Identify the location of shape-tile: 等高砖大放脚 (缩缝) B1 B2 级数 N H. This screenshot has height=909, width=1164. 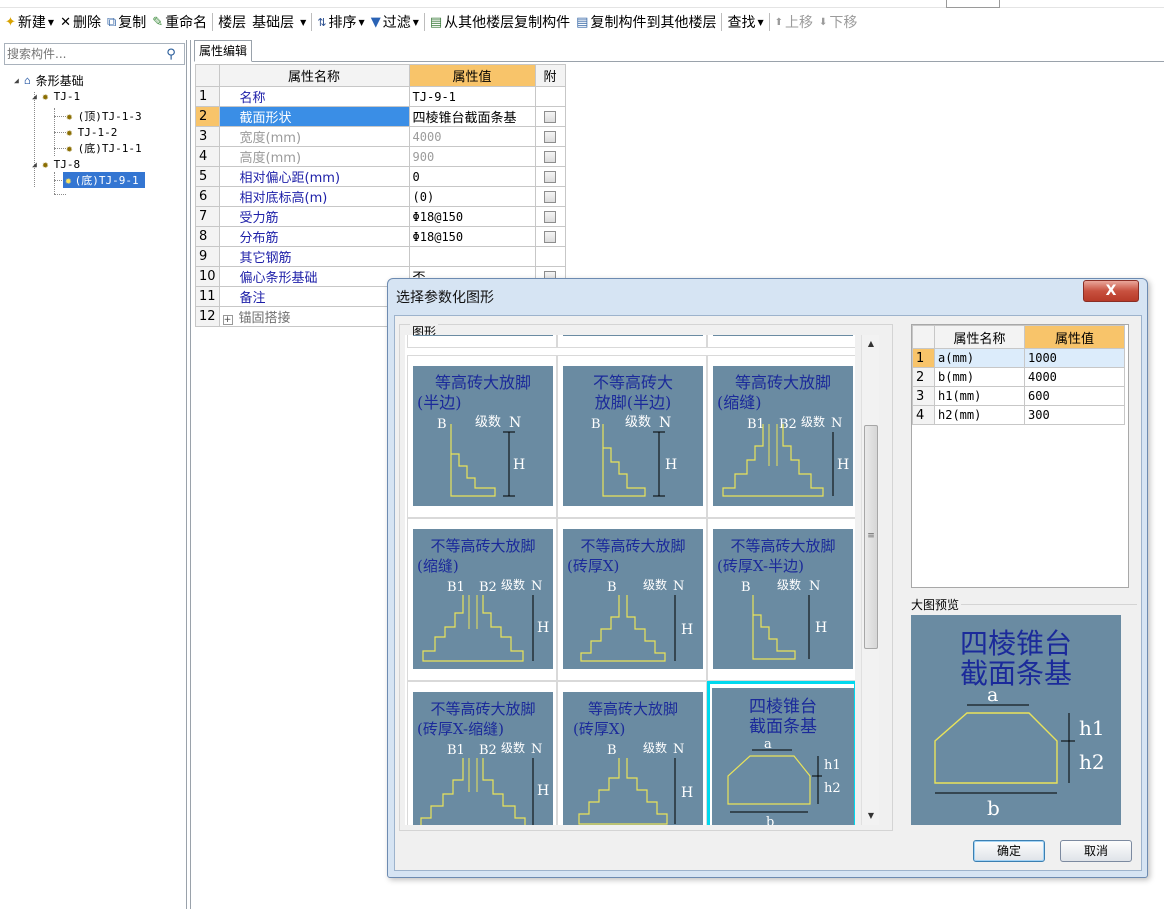
(781, 436).